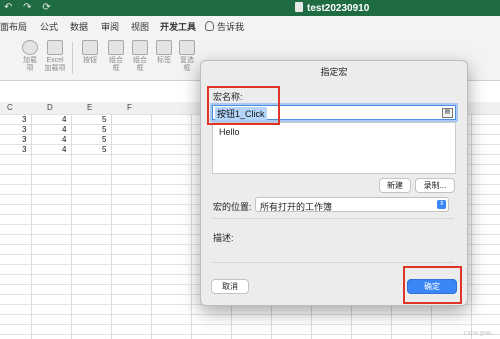 Image resolution: width=500 pixels, height=339 pixels. What do you see at coordinates (230, 286) in the screenshot?
I see `cancel-button: 取消` at bounding box center [230, 286].